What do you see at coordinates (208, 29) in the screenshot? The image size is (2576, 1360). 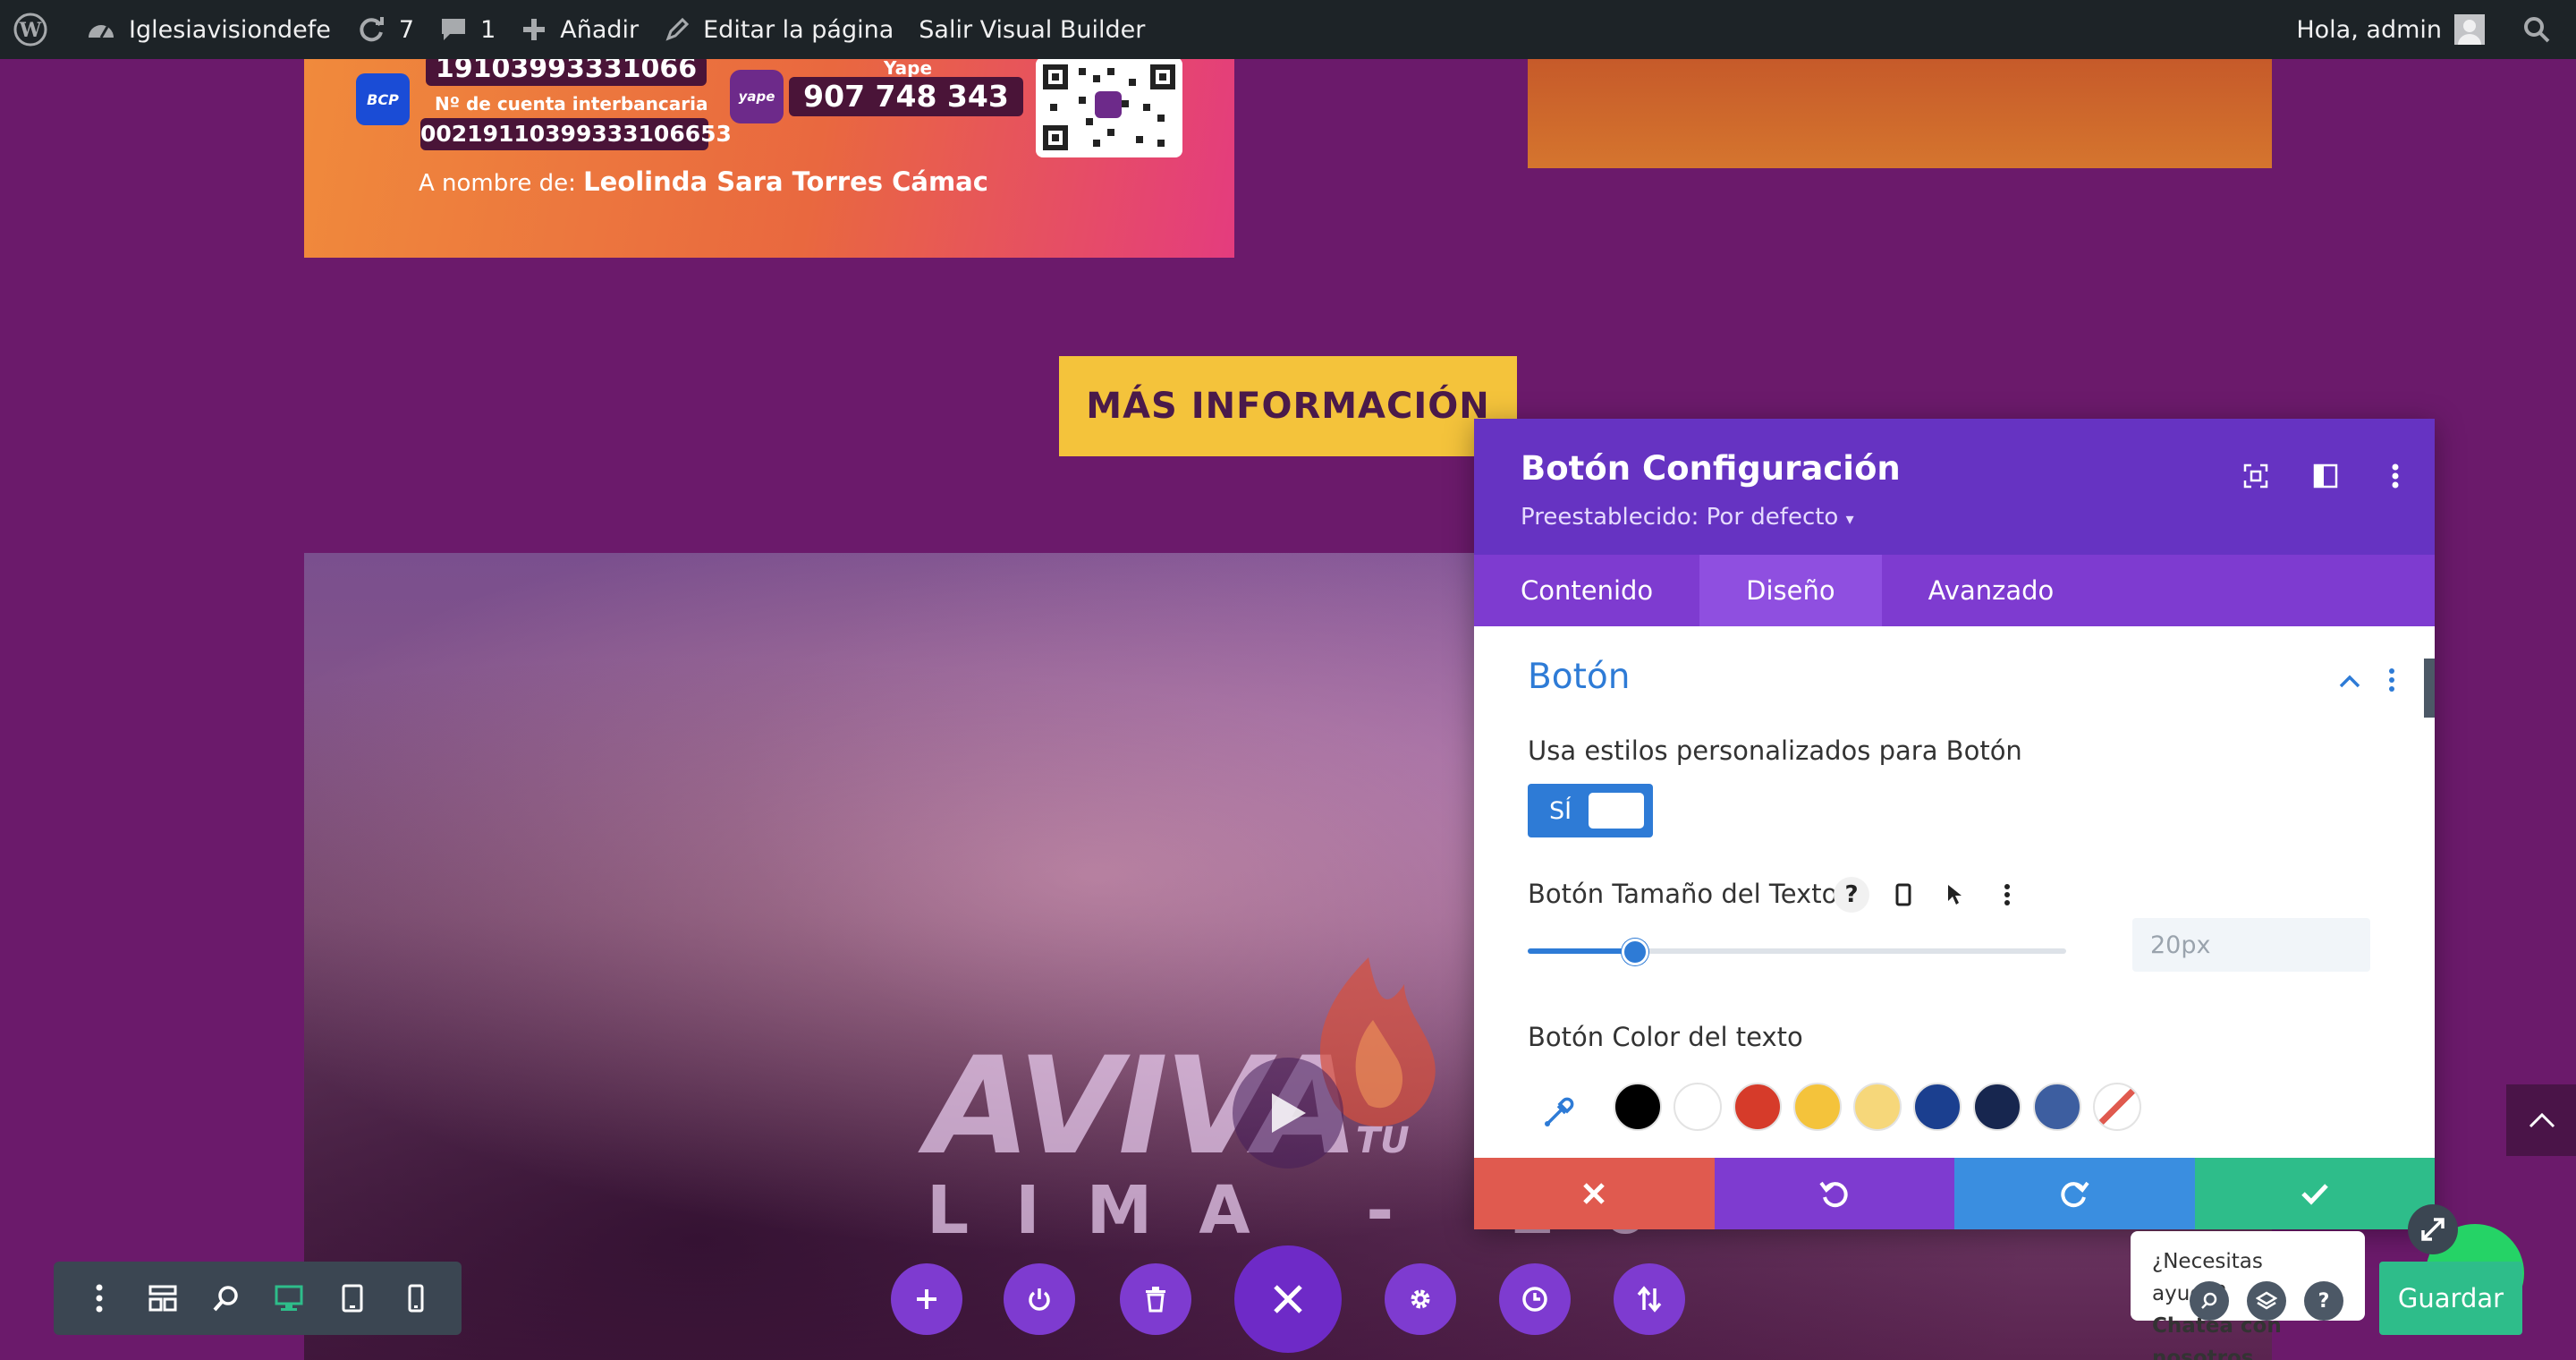 I see `site-name-link: Iglesiavisiondefe` at bounding box center [208, 29].